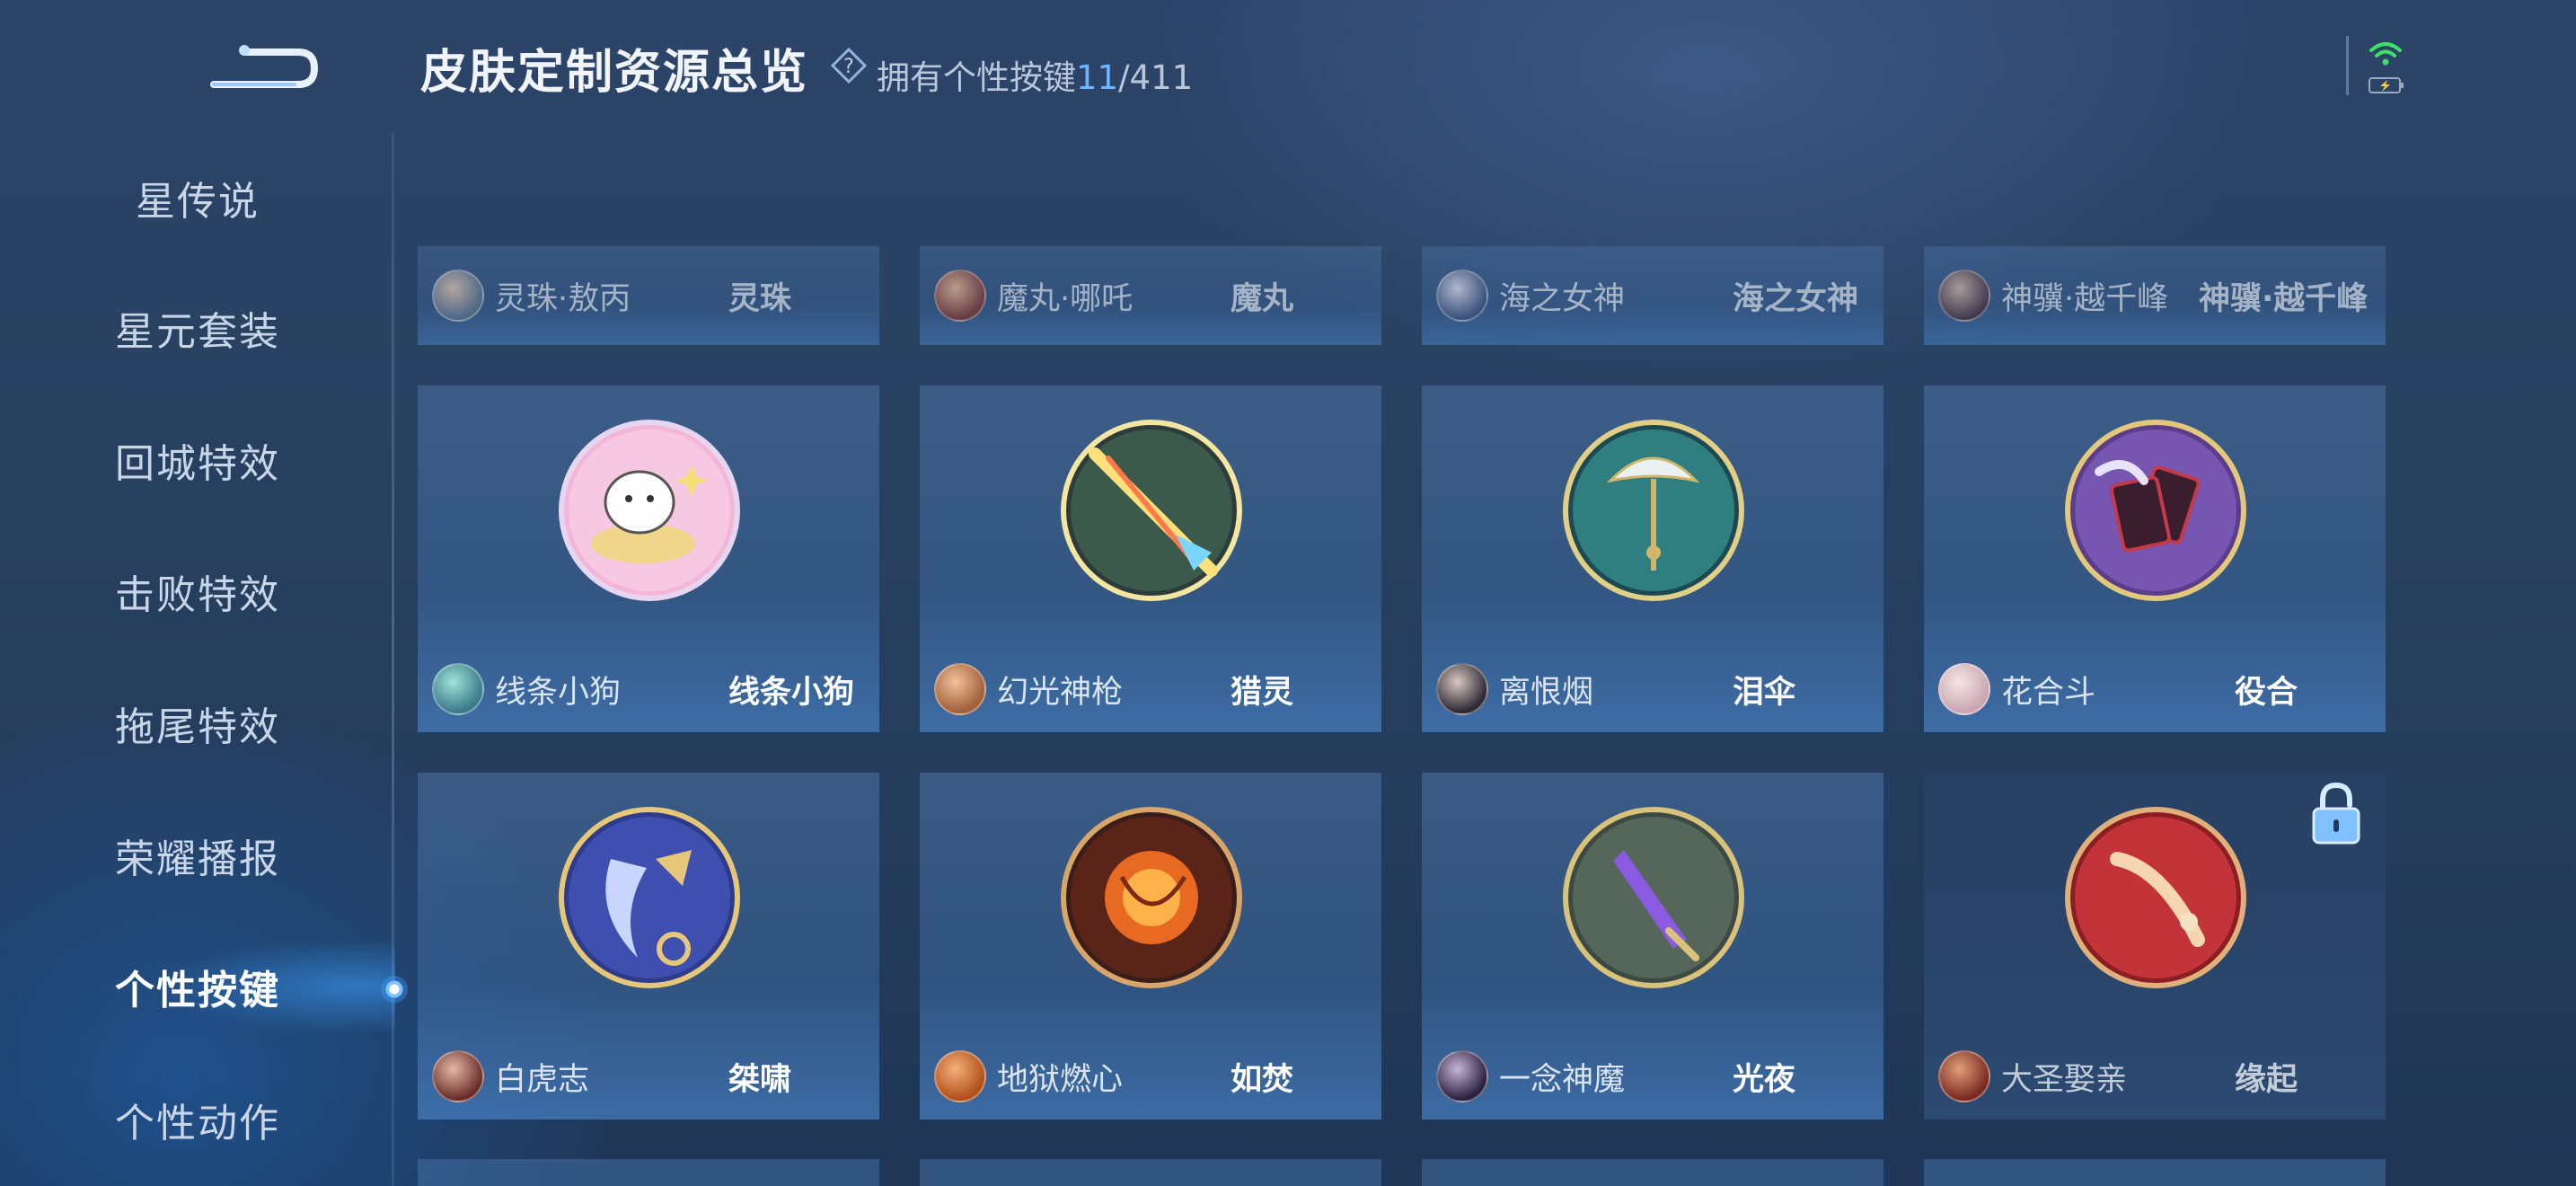 The image size is (2576, 1186). What do you see at coordinates (558, 692) in the screenshot?
I see `hero-name: 线条小狗` at bounding box center [558, 692].